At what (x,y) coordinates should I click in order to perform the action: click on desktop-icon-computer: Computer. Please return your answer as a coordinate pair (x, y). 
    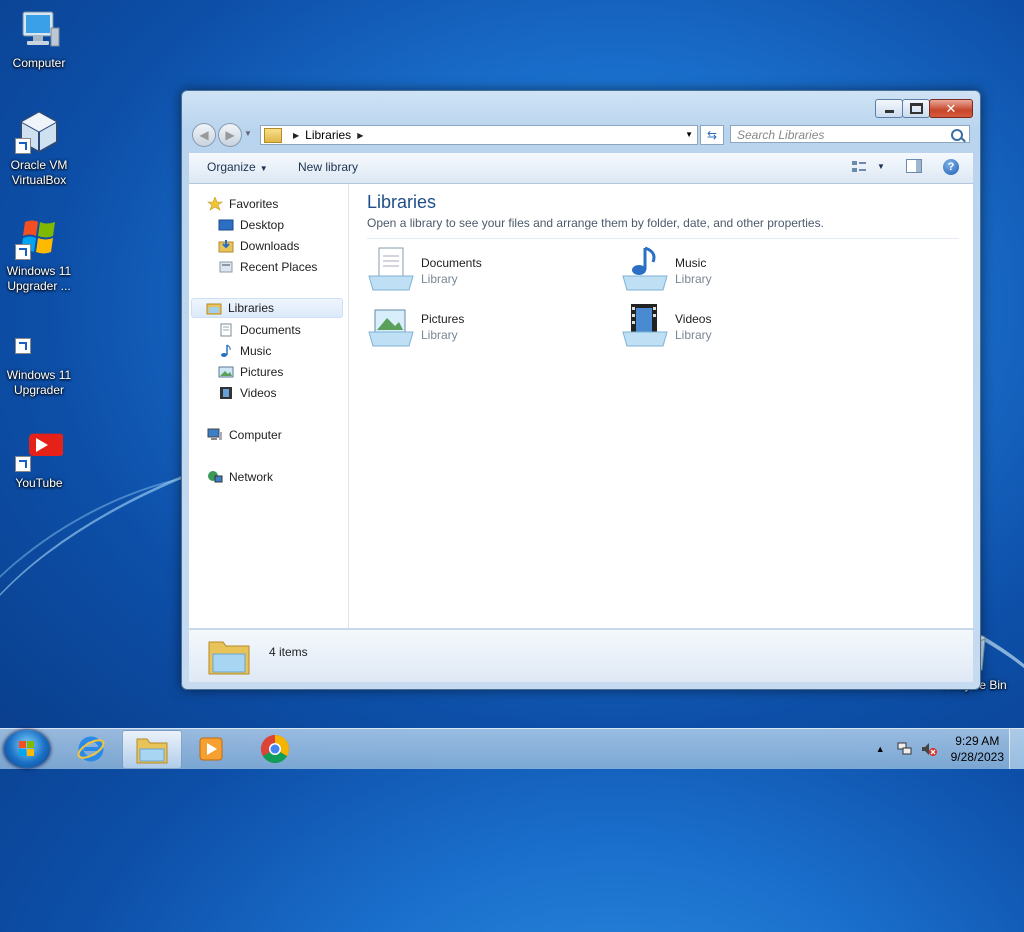
    Looking at the image, I should click on (39, 39).